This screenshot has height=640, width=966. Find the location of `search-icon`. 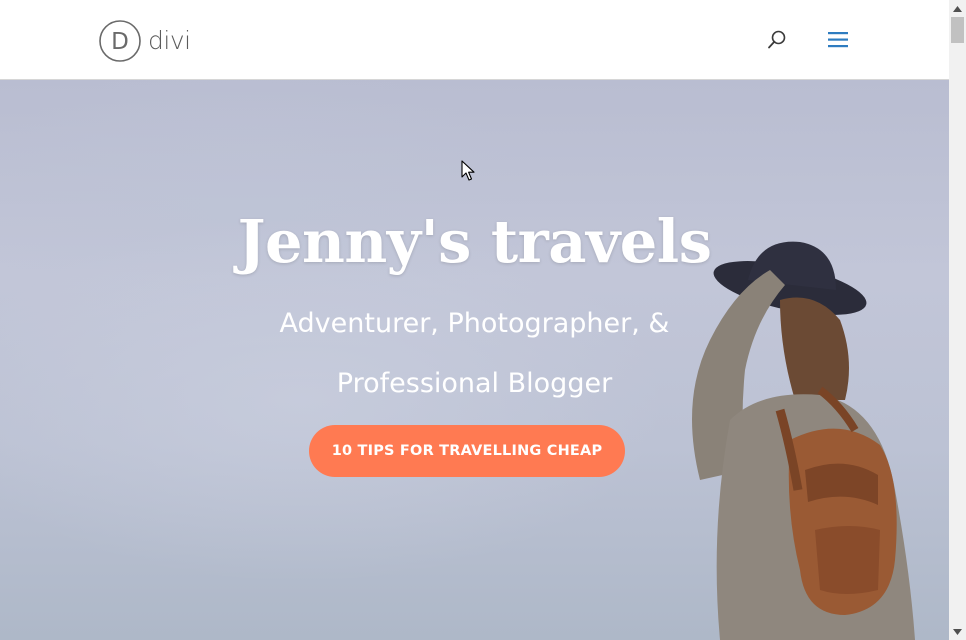

search-icon is located at coordinates (777, 39).